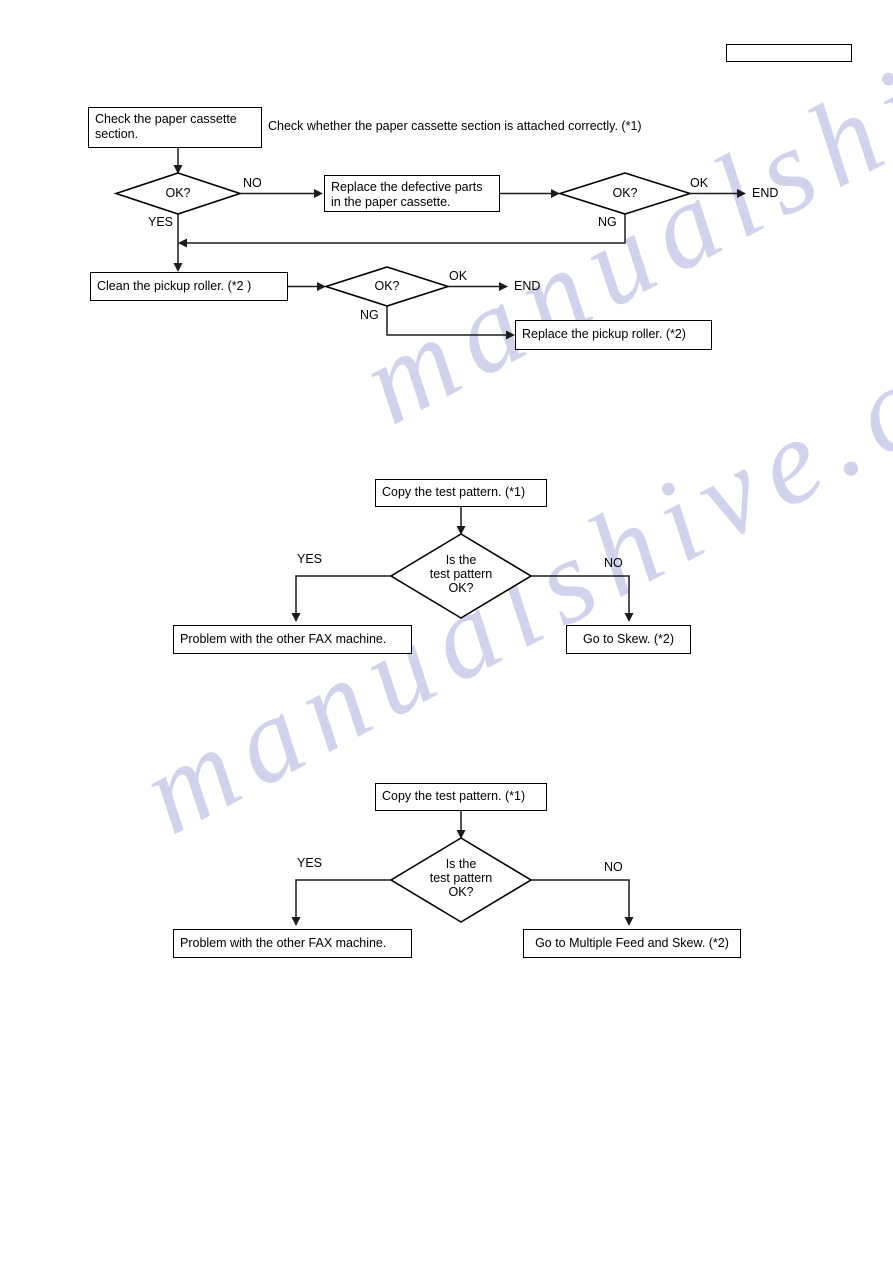 Image resolution: width=893 pixels, height=1263 pixels. Describe the element at coordinates (699, 183) in the screenshot. I see `fc1-edge-label-ok-1: OK` at that location.